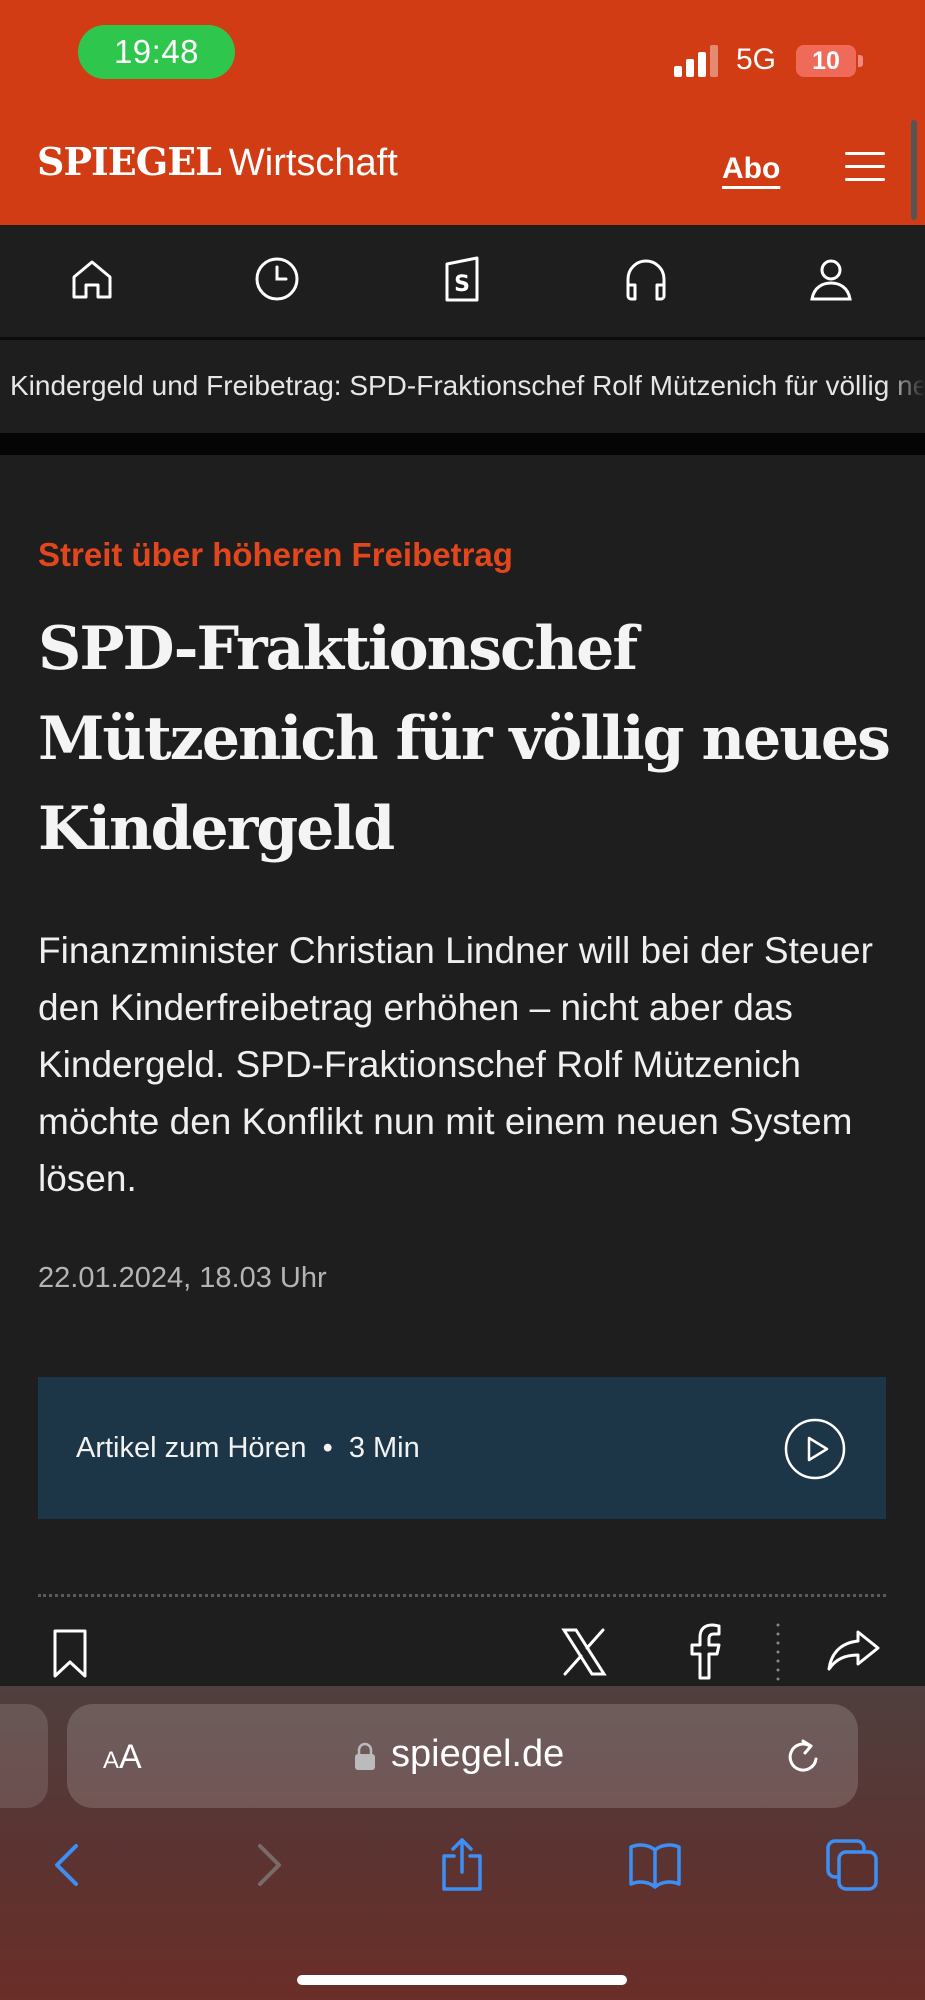 Image resolution: width=925 pixels, height=2000 pixels. What do you see at coordinates (267, 1865) in the screenshot?
I see `forward-icon` at bounding box center [267, 1865].